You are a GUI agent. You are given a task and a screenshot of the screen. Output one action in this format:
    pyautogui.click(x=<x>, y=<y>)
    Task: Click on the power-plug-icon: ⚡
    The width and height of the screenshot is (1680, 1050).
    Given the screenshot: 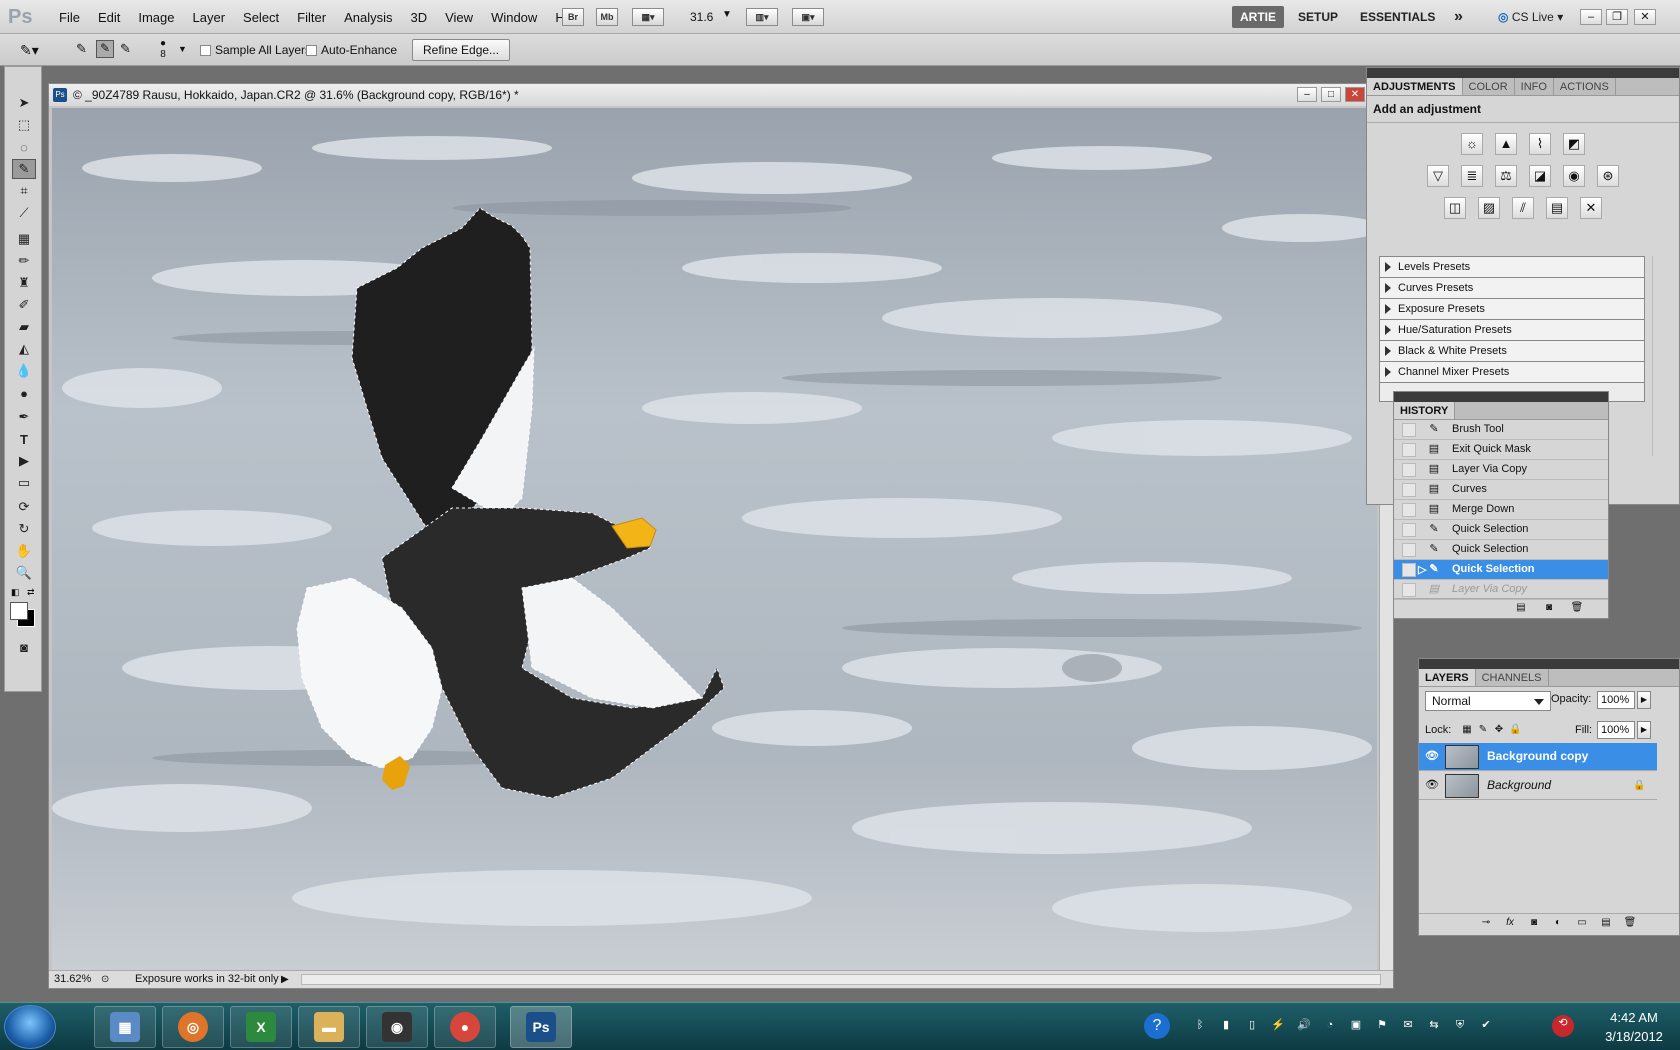 What is the action you would take?
    pyautogui.click(x=1278, y=1025)
    